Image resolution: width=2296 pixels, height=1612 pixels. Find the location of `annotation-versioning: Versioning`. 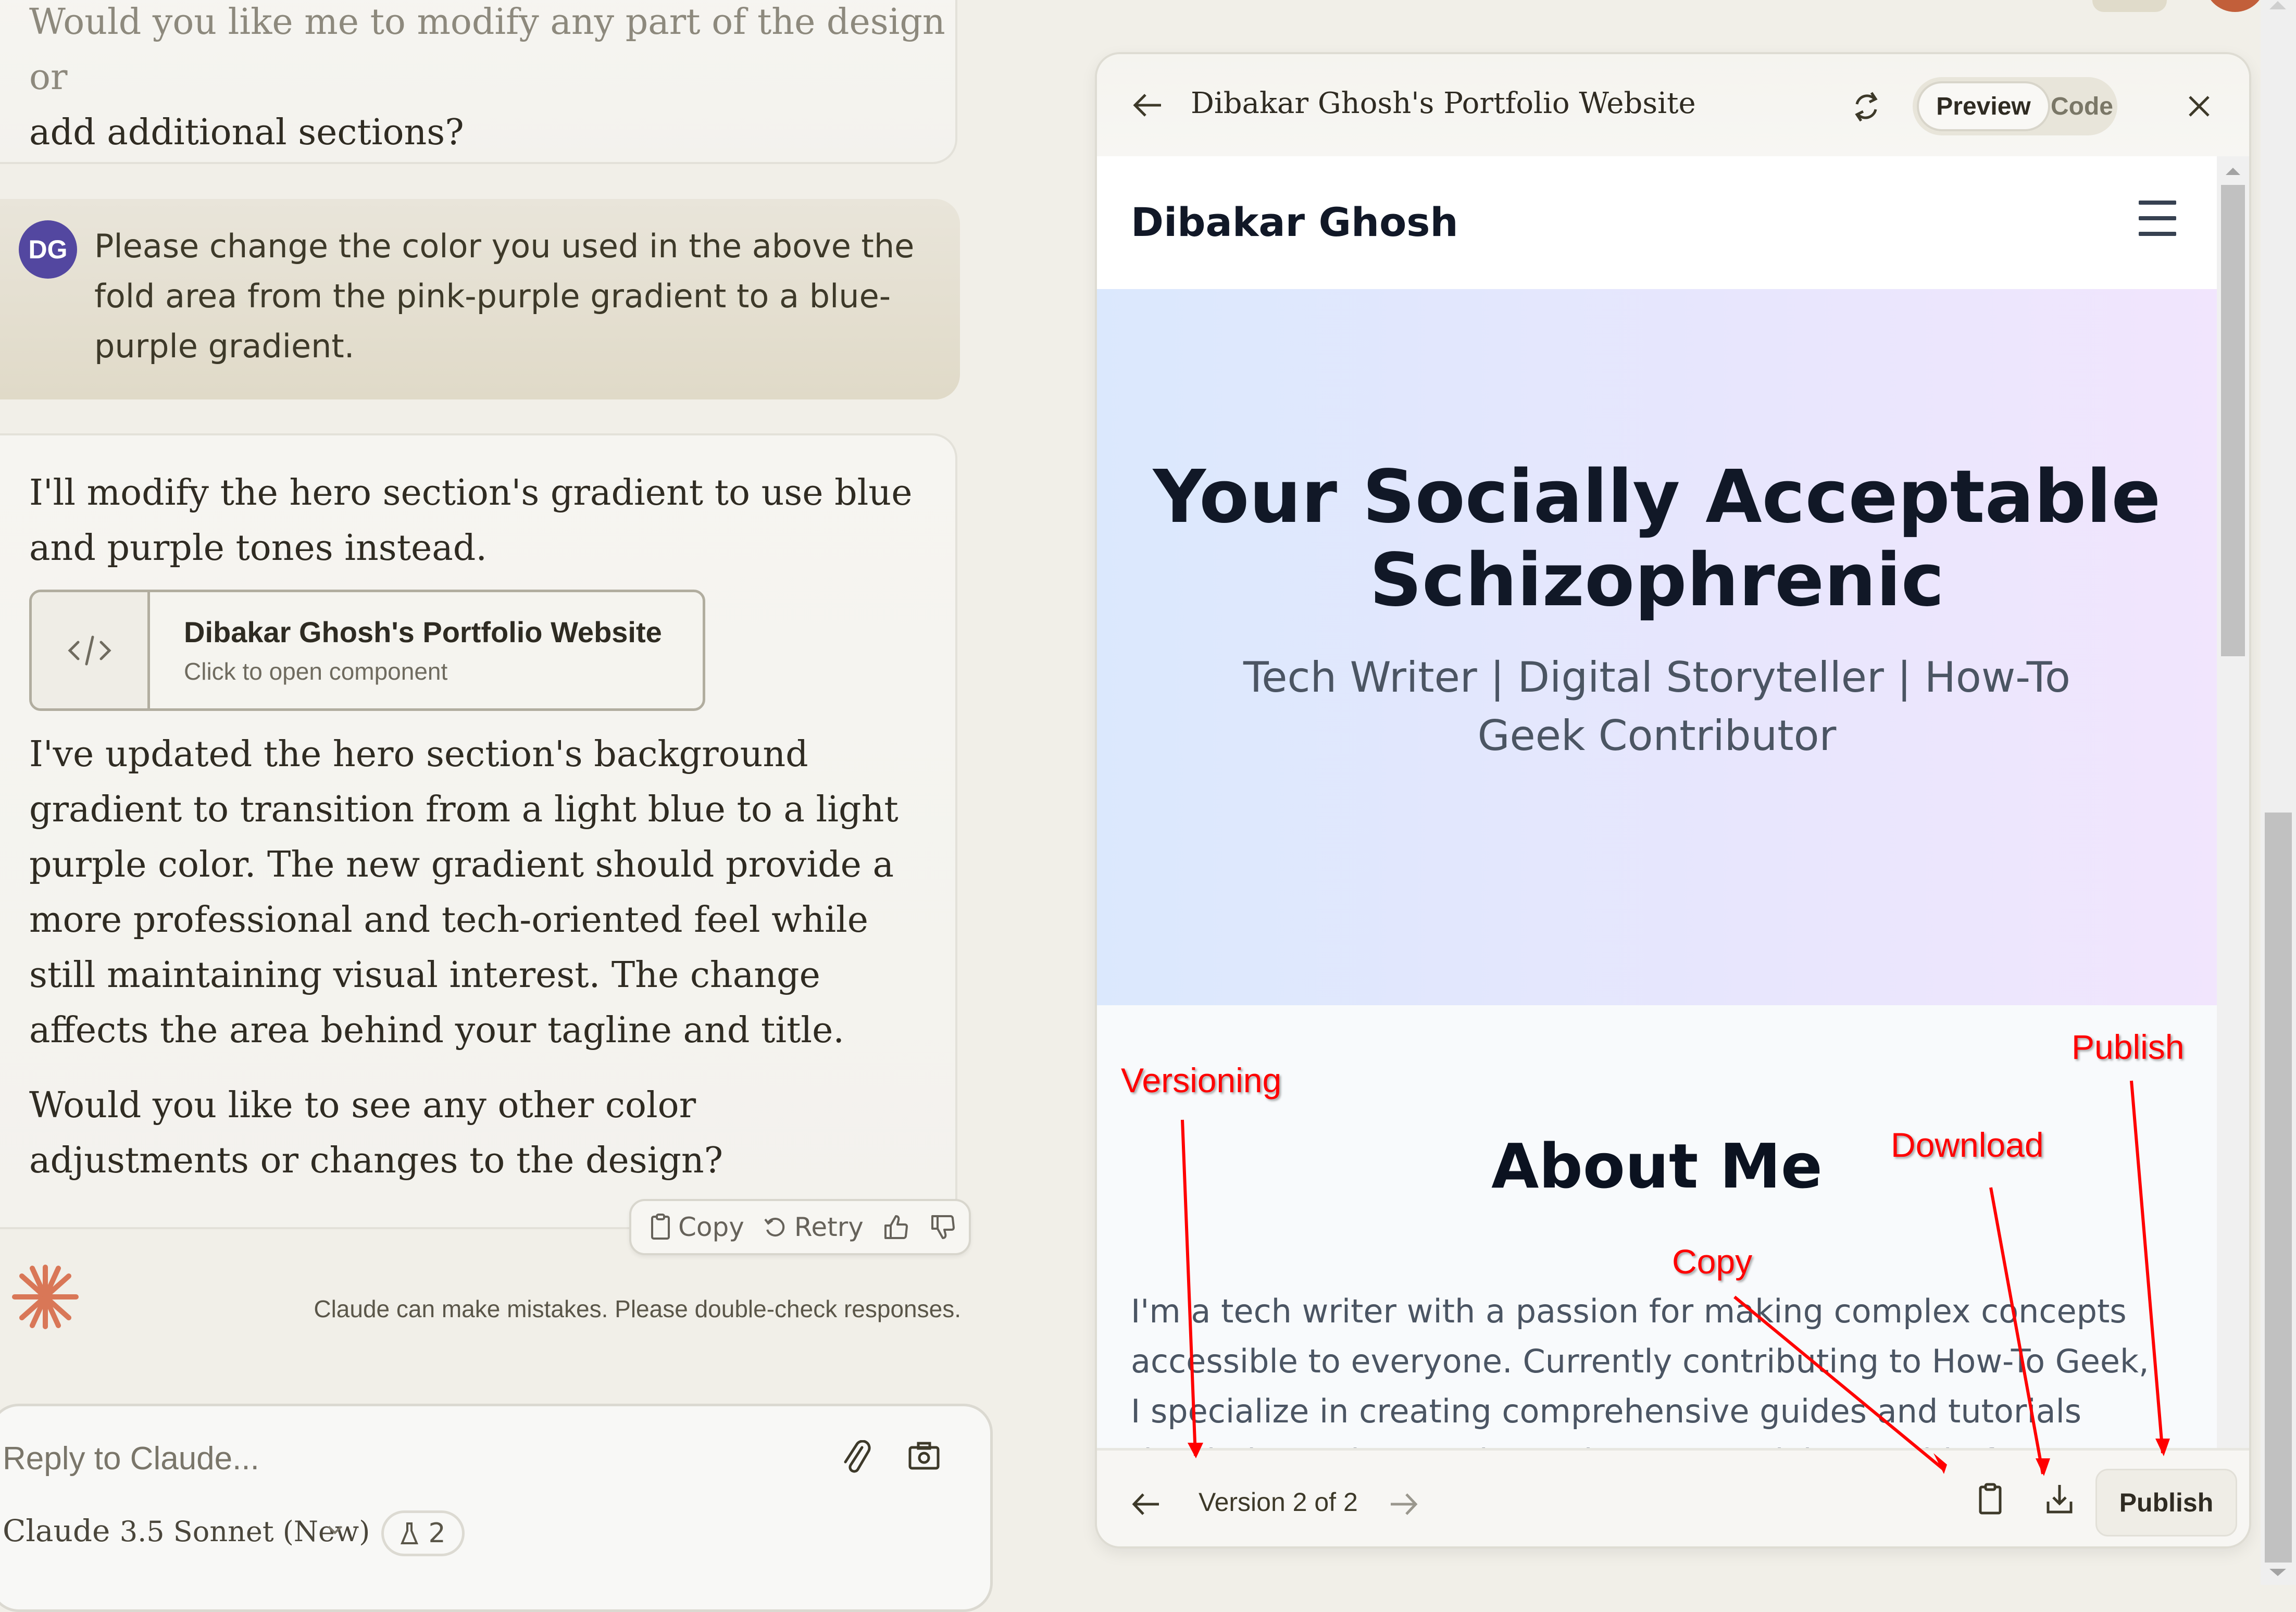

annotation-versioning: Versioning is located at coordinates (1202, 1080).